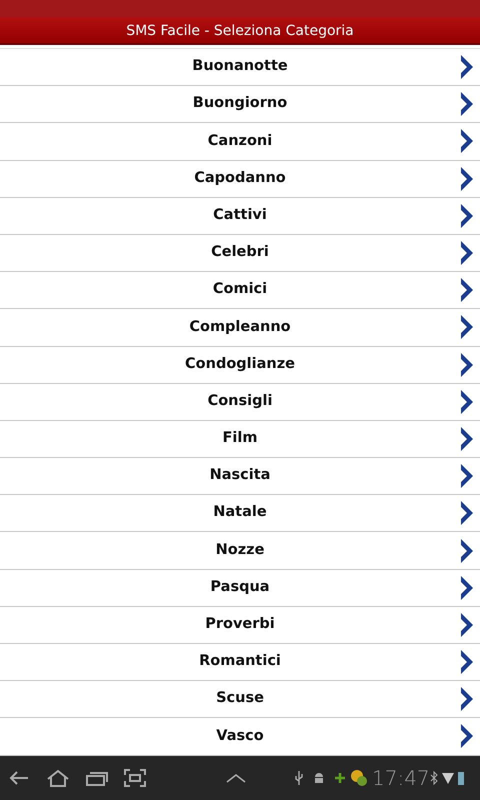  What do you see at coordinates (135, 777) in the screenshot?
I see `screenshot-icon` at bounding box center [135, 777].